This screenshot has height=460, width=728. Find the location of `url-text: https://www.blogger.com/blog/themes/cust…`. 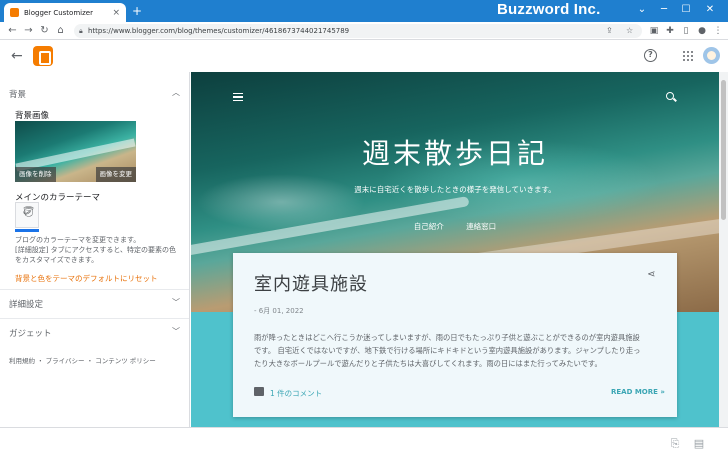

url-text: https://www.blogger.com/blog/themes/cust… is located at coordinates (219, 31).